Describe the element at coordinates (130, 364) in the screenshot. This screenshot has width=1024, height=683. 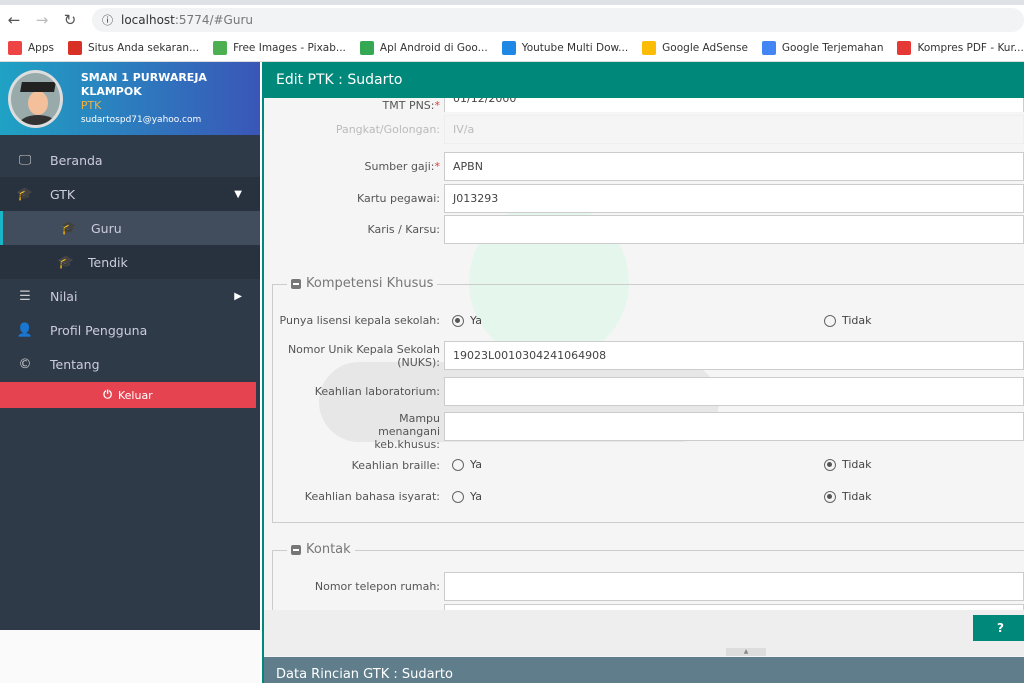
I see `sidebar-item-tentang: © Tentang` at that location.